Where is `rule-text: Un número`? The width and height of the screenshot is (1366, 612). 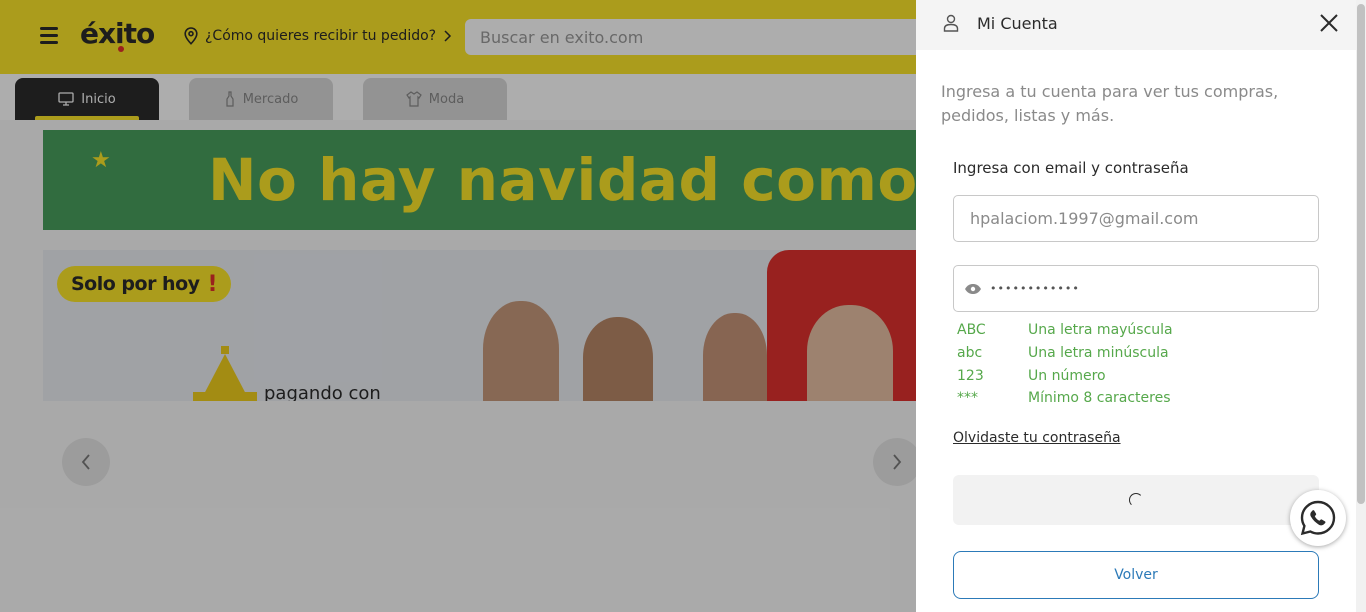
rule-text: Un número is located at coordinates (1067, 375).